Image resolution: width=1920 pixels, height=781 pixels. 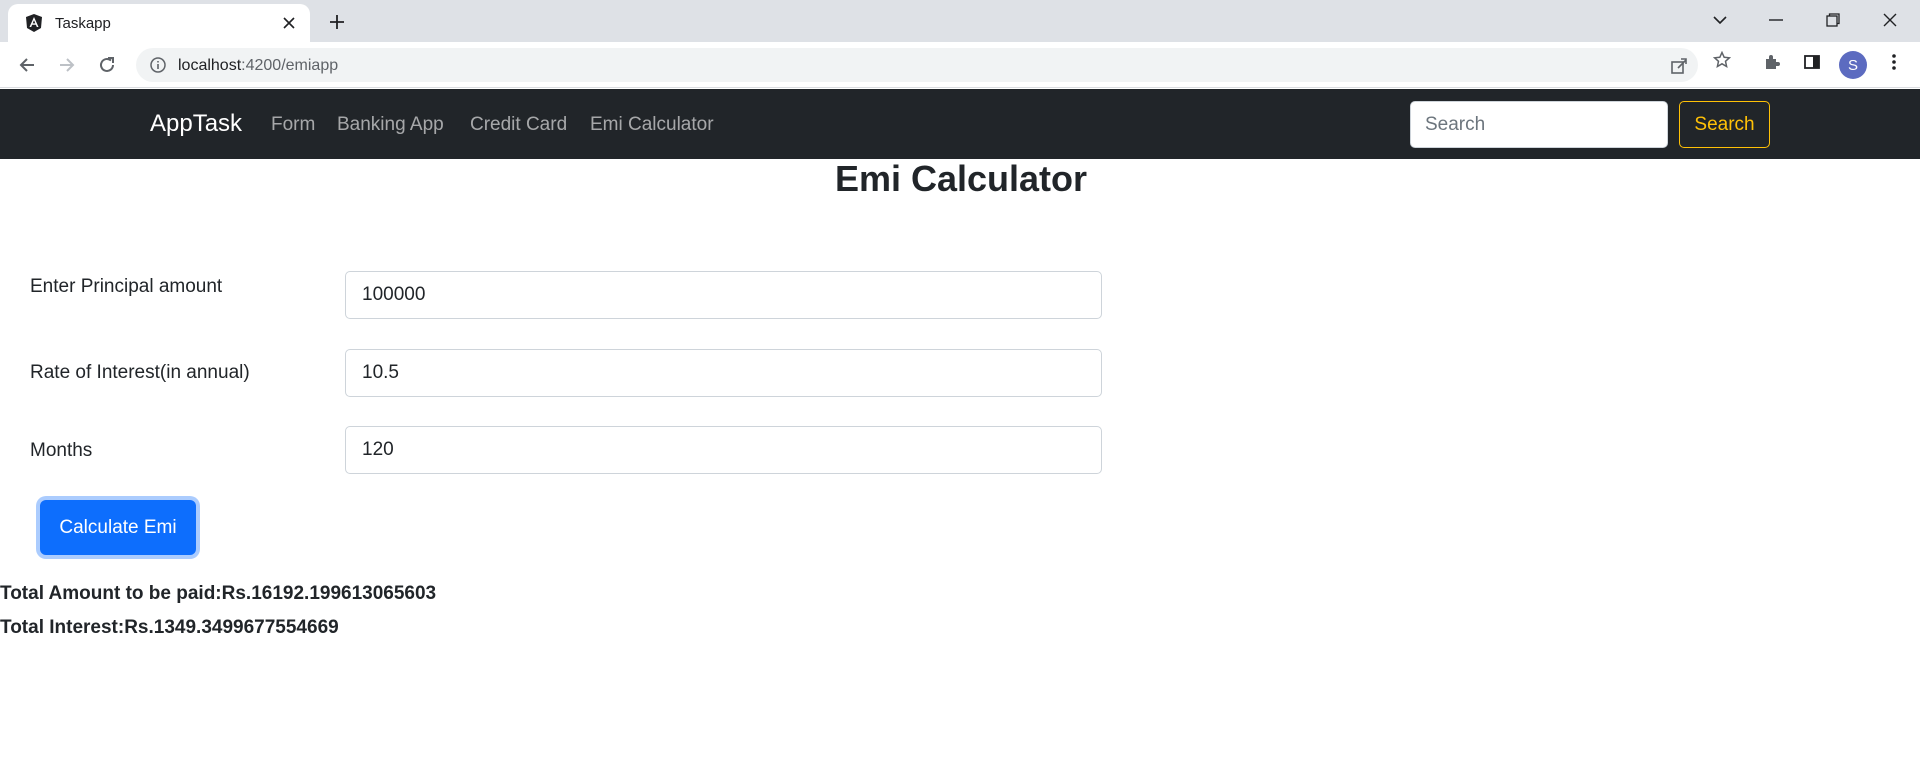 What do you see at coordinates (337, 22) in the screenshot?
I see `new-tab-icon` at bounding box center [337, 22].